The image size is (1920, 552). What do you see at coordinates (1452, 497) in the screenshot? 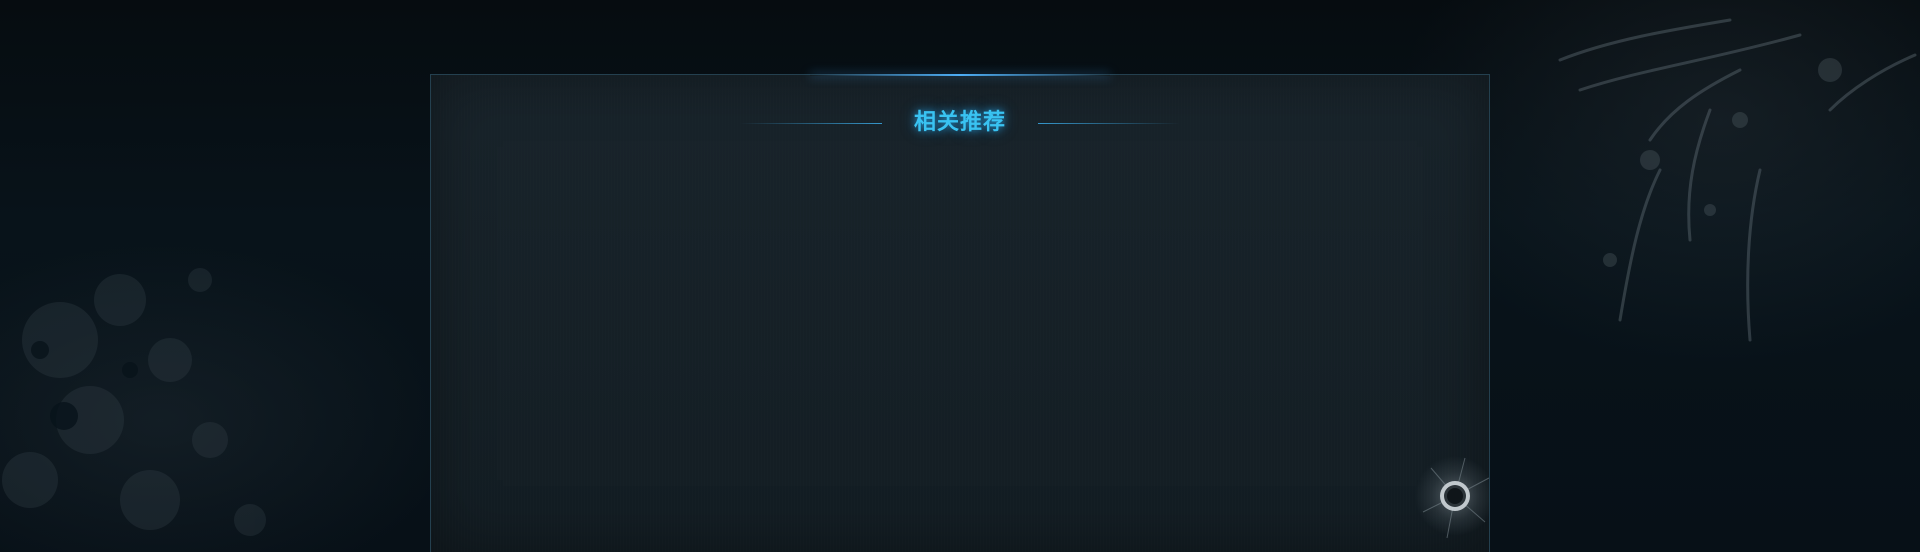
I see `bullet-hole-icon` at bounding box center [1452, 497].